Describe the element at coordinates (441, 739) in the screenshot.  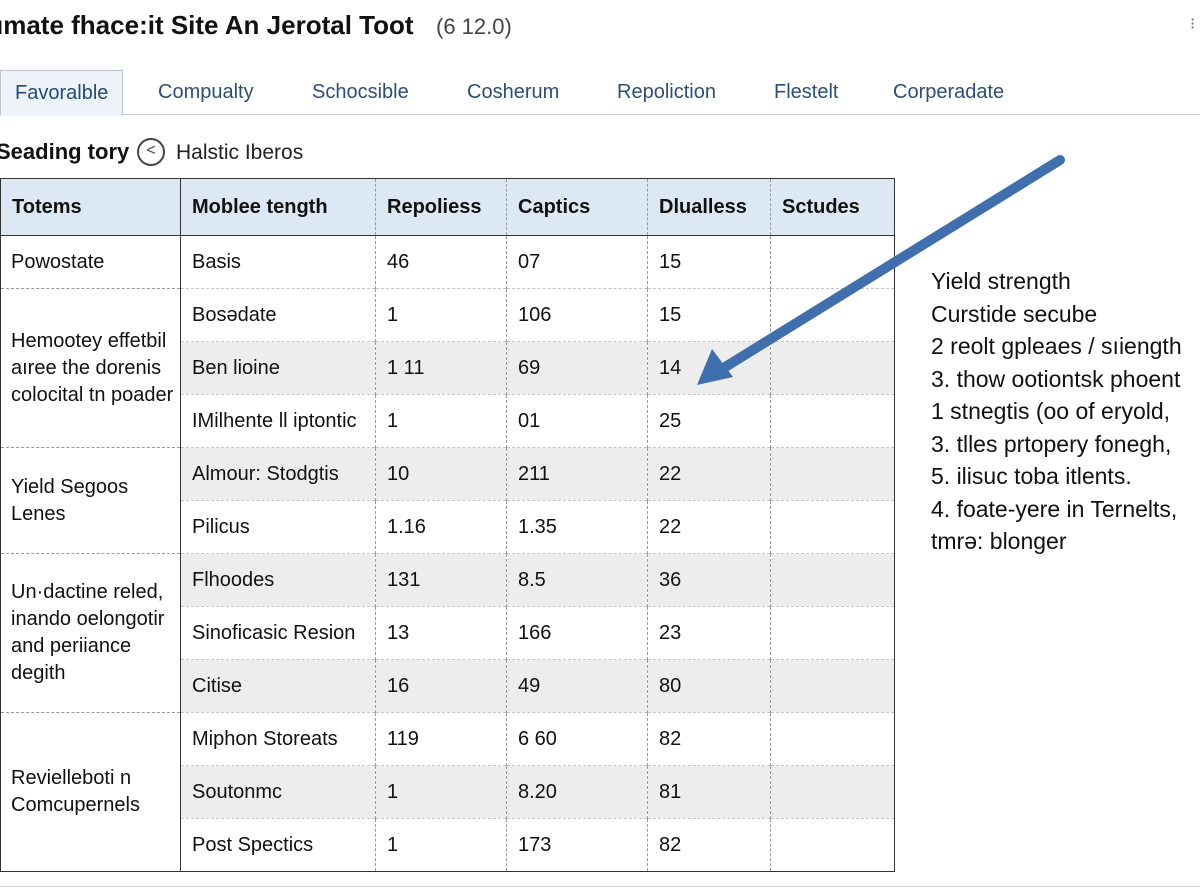
I see `table-cell: 119` at that location.